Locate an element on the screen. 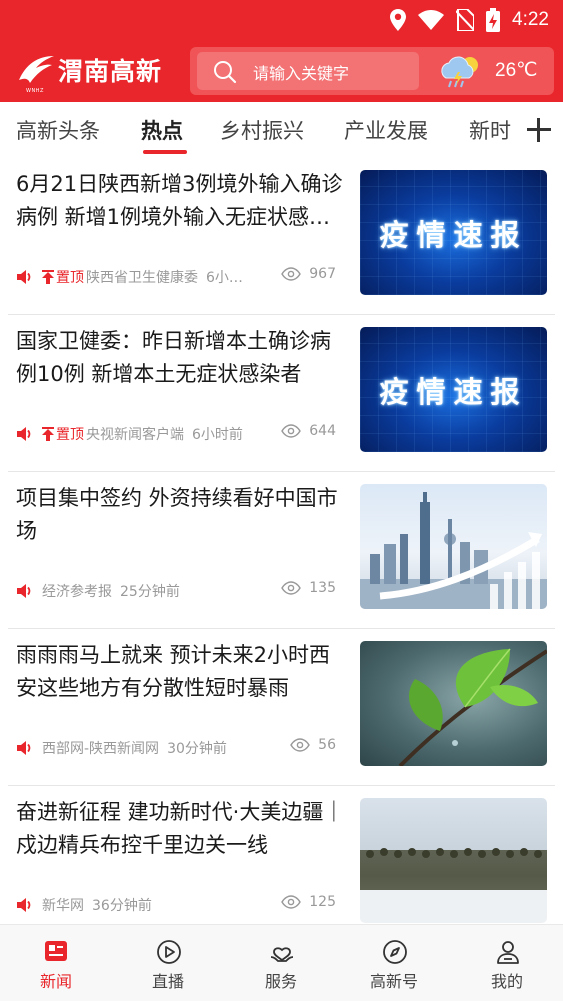  search-placeholder: 请输入关键字 is located at coordinates (301, 73).